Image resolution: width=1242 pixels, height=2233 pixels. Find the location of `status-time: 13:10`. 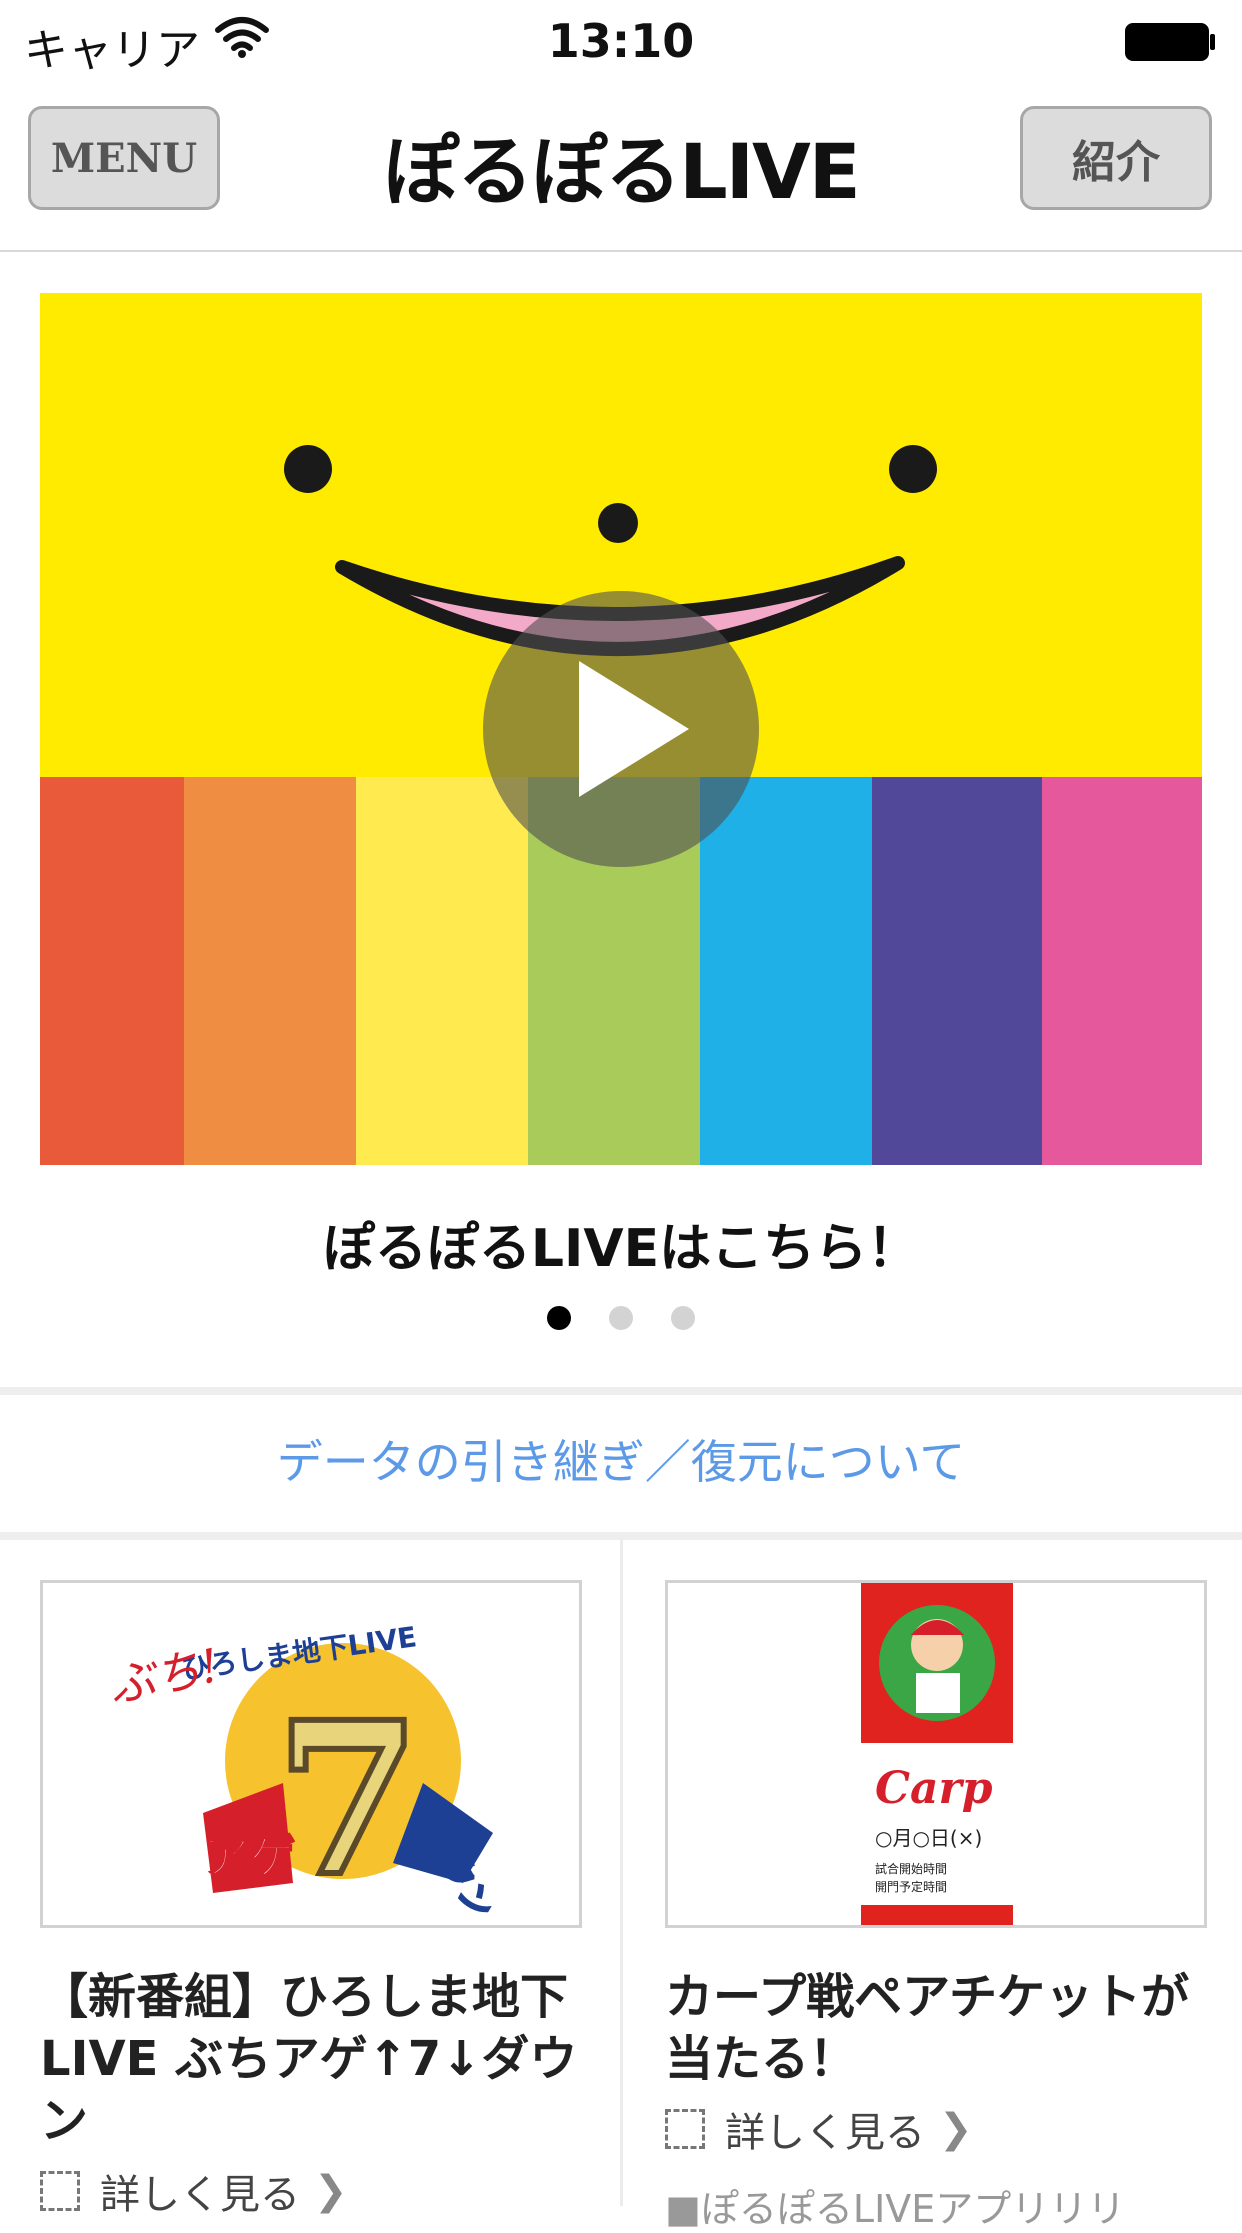

status-time: 13:10 is located at coordinates (621, 41).